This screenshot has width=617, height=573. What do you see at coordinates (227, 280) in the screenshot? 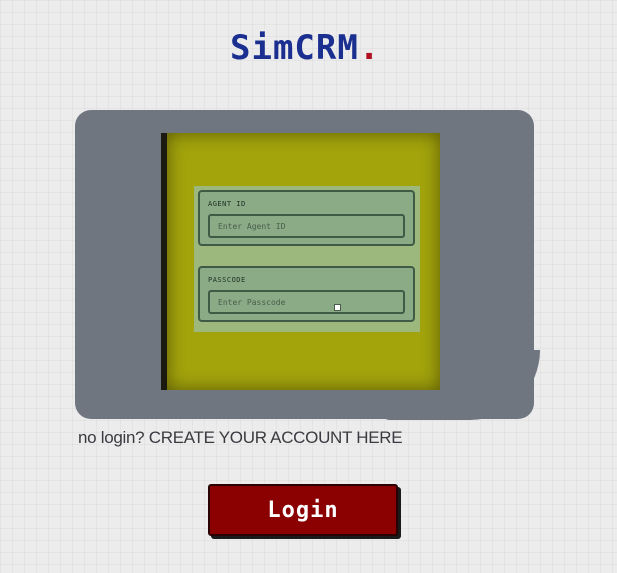
I see `passcode-label: PASSCODE` at bounding box center [227, 280].